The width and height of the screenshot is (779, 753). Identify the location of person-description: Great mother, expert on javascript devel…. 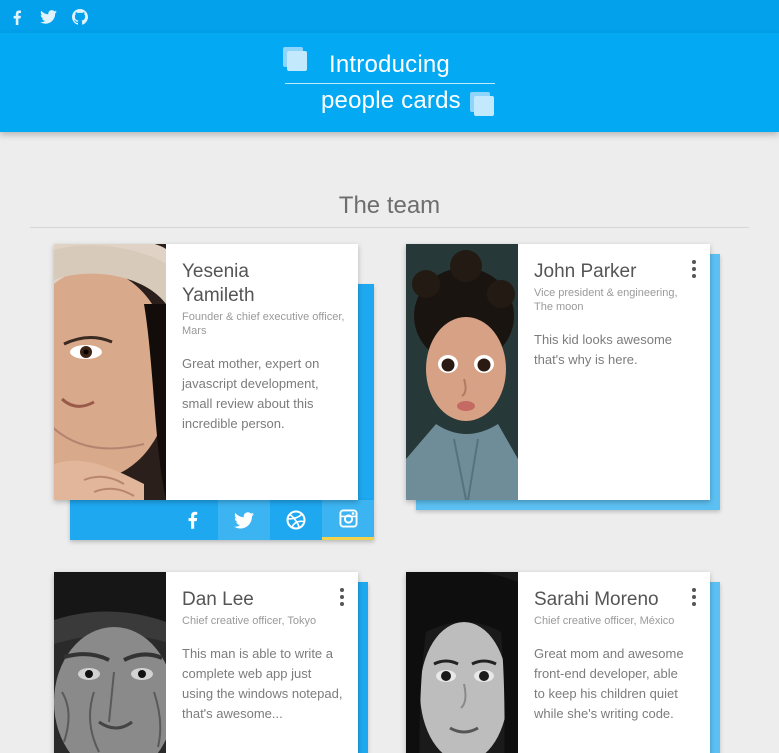
(251, 393).